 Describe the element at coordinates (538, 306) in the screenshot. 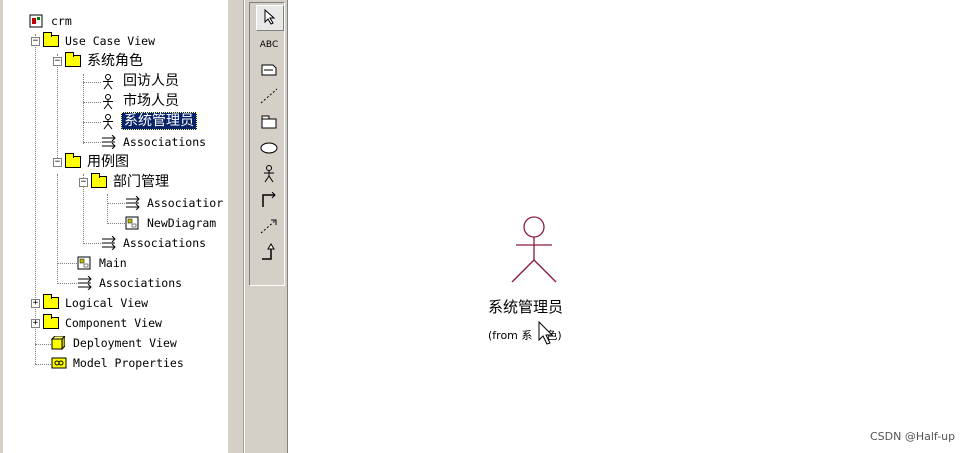

I see `actor-name-label: 系统管理员` at that location.